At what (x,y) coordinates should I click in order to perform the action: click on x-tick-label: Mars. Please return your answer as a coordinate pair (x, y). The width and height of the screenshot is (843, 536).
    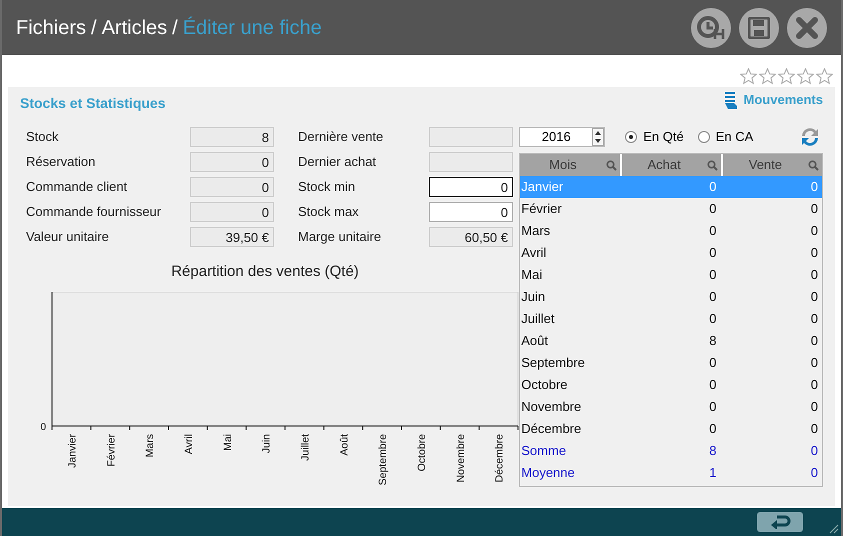
    Looking at the image, I should click on (150, 445).